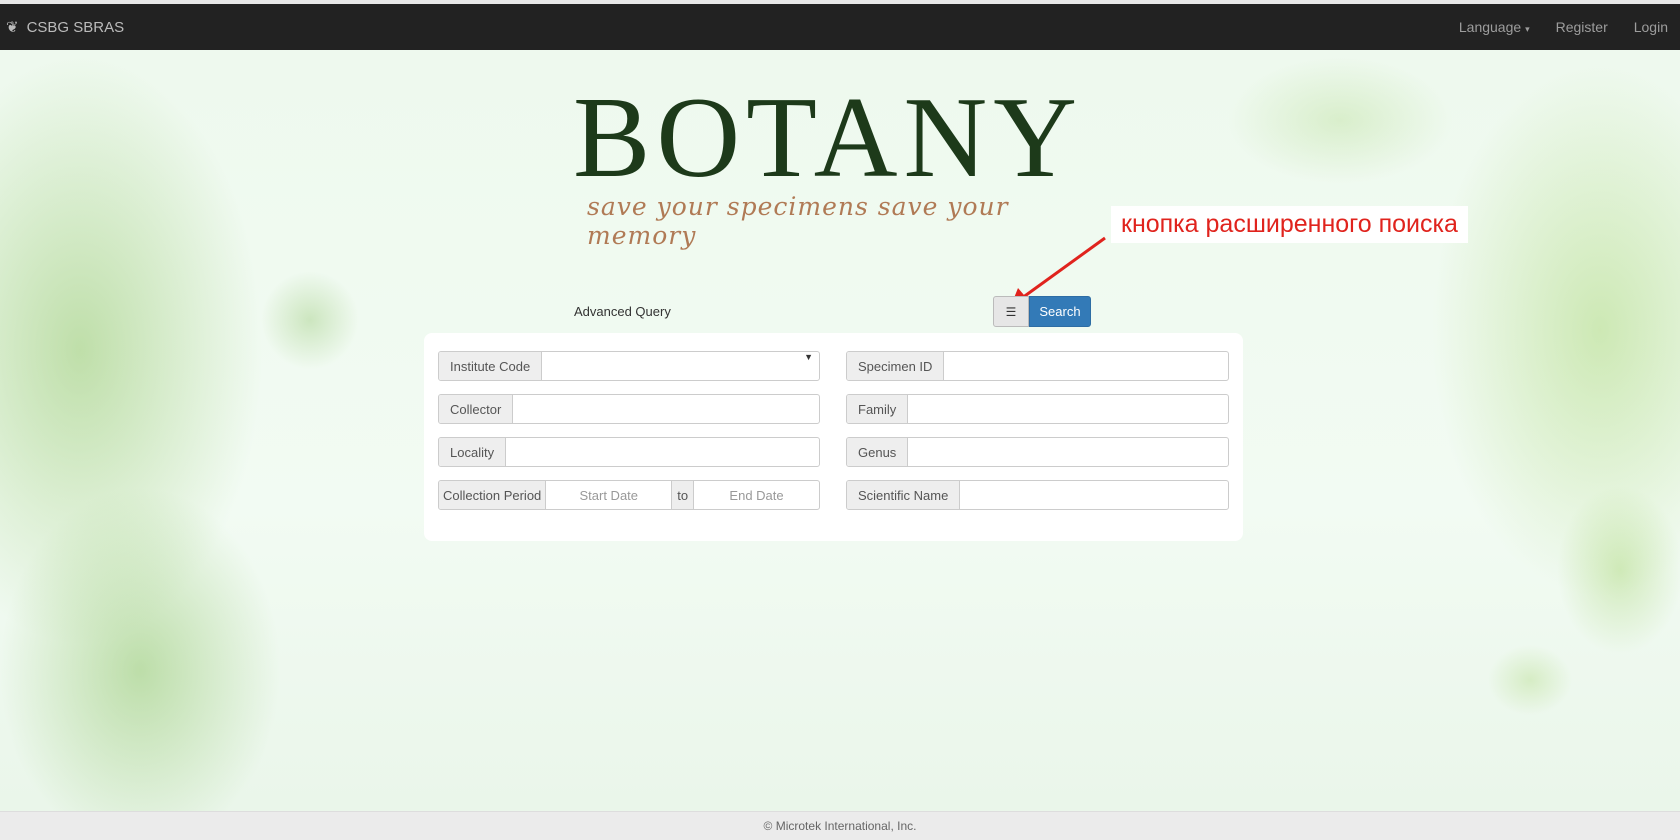 Image resolution: width=1680 pixels, height=840 pixels. Describe the element at coordinates (1086, 366) in the screenshot. I see `specimen-id-input` at that location.